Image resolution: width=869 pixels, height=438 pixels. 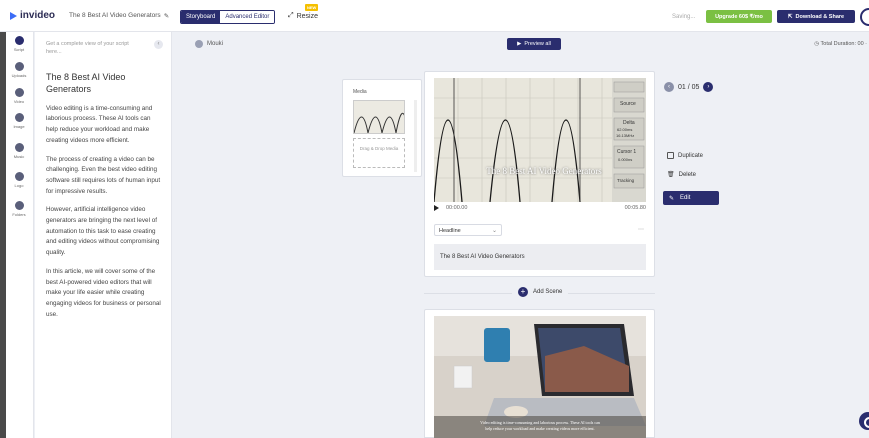 I want to click on duplicate-label: Duplicate, so click(x=691, y=155).